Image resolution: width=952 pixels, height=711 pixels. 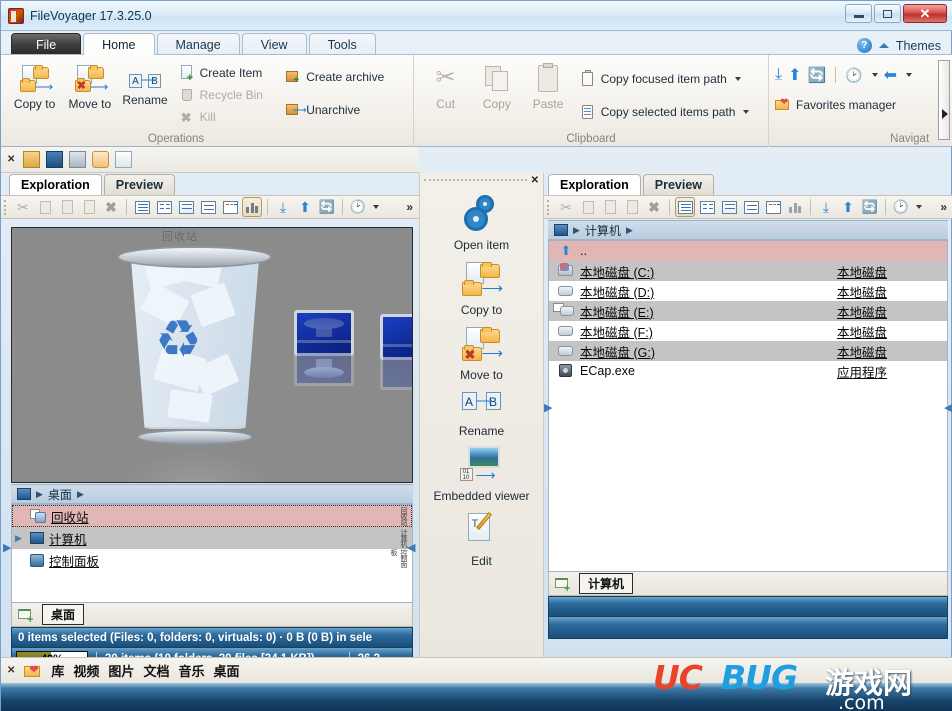 I want to click on file-name: 本地磁盘 (G:), so click(x=617, y=351).